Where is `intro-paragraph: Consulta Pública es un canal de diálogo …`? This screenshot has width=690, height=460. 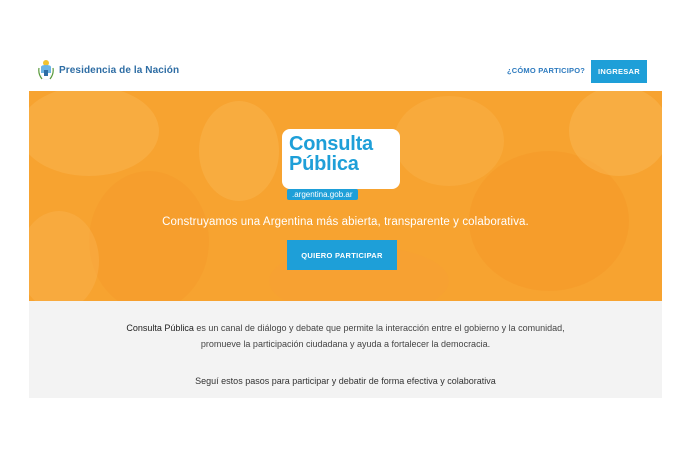 intro-paragraph: Consulta Pública es un canal de diálogo … is located at coordinates (345, 336).